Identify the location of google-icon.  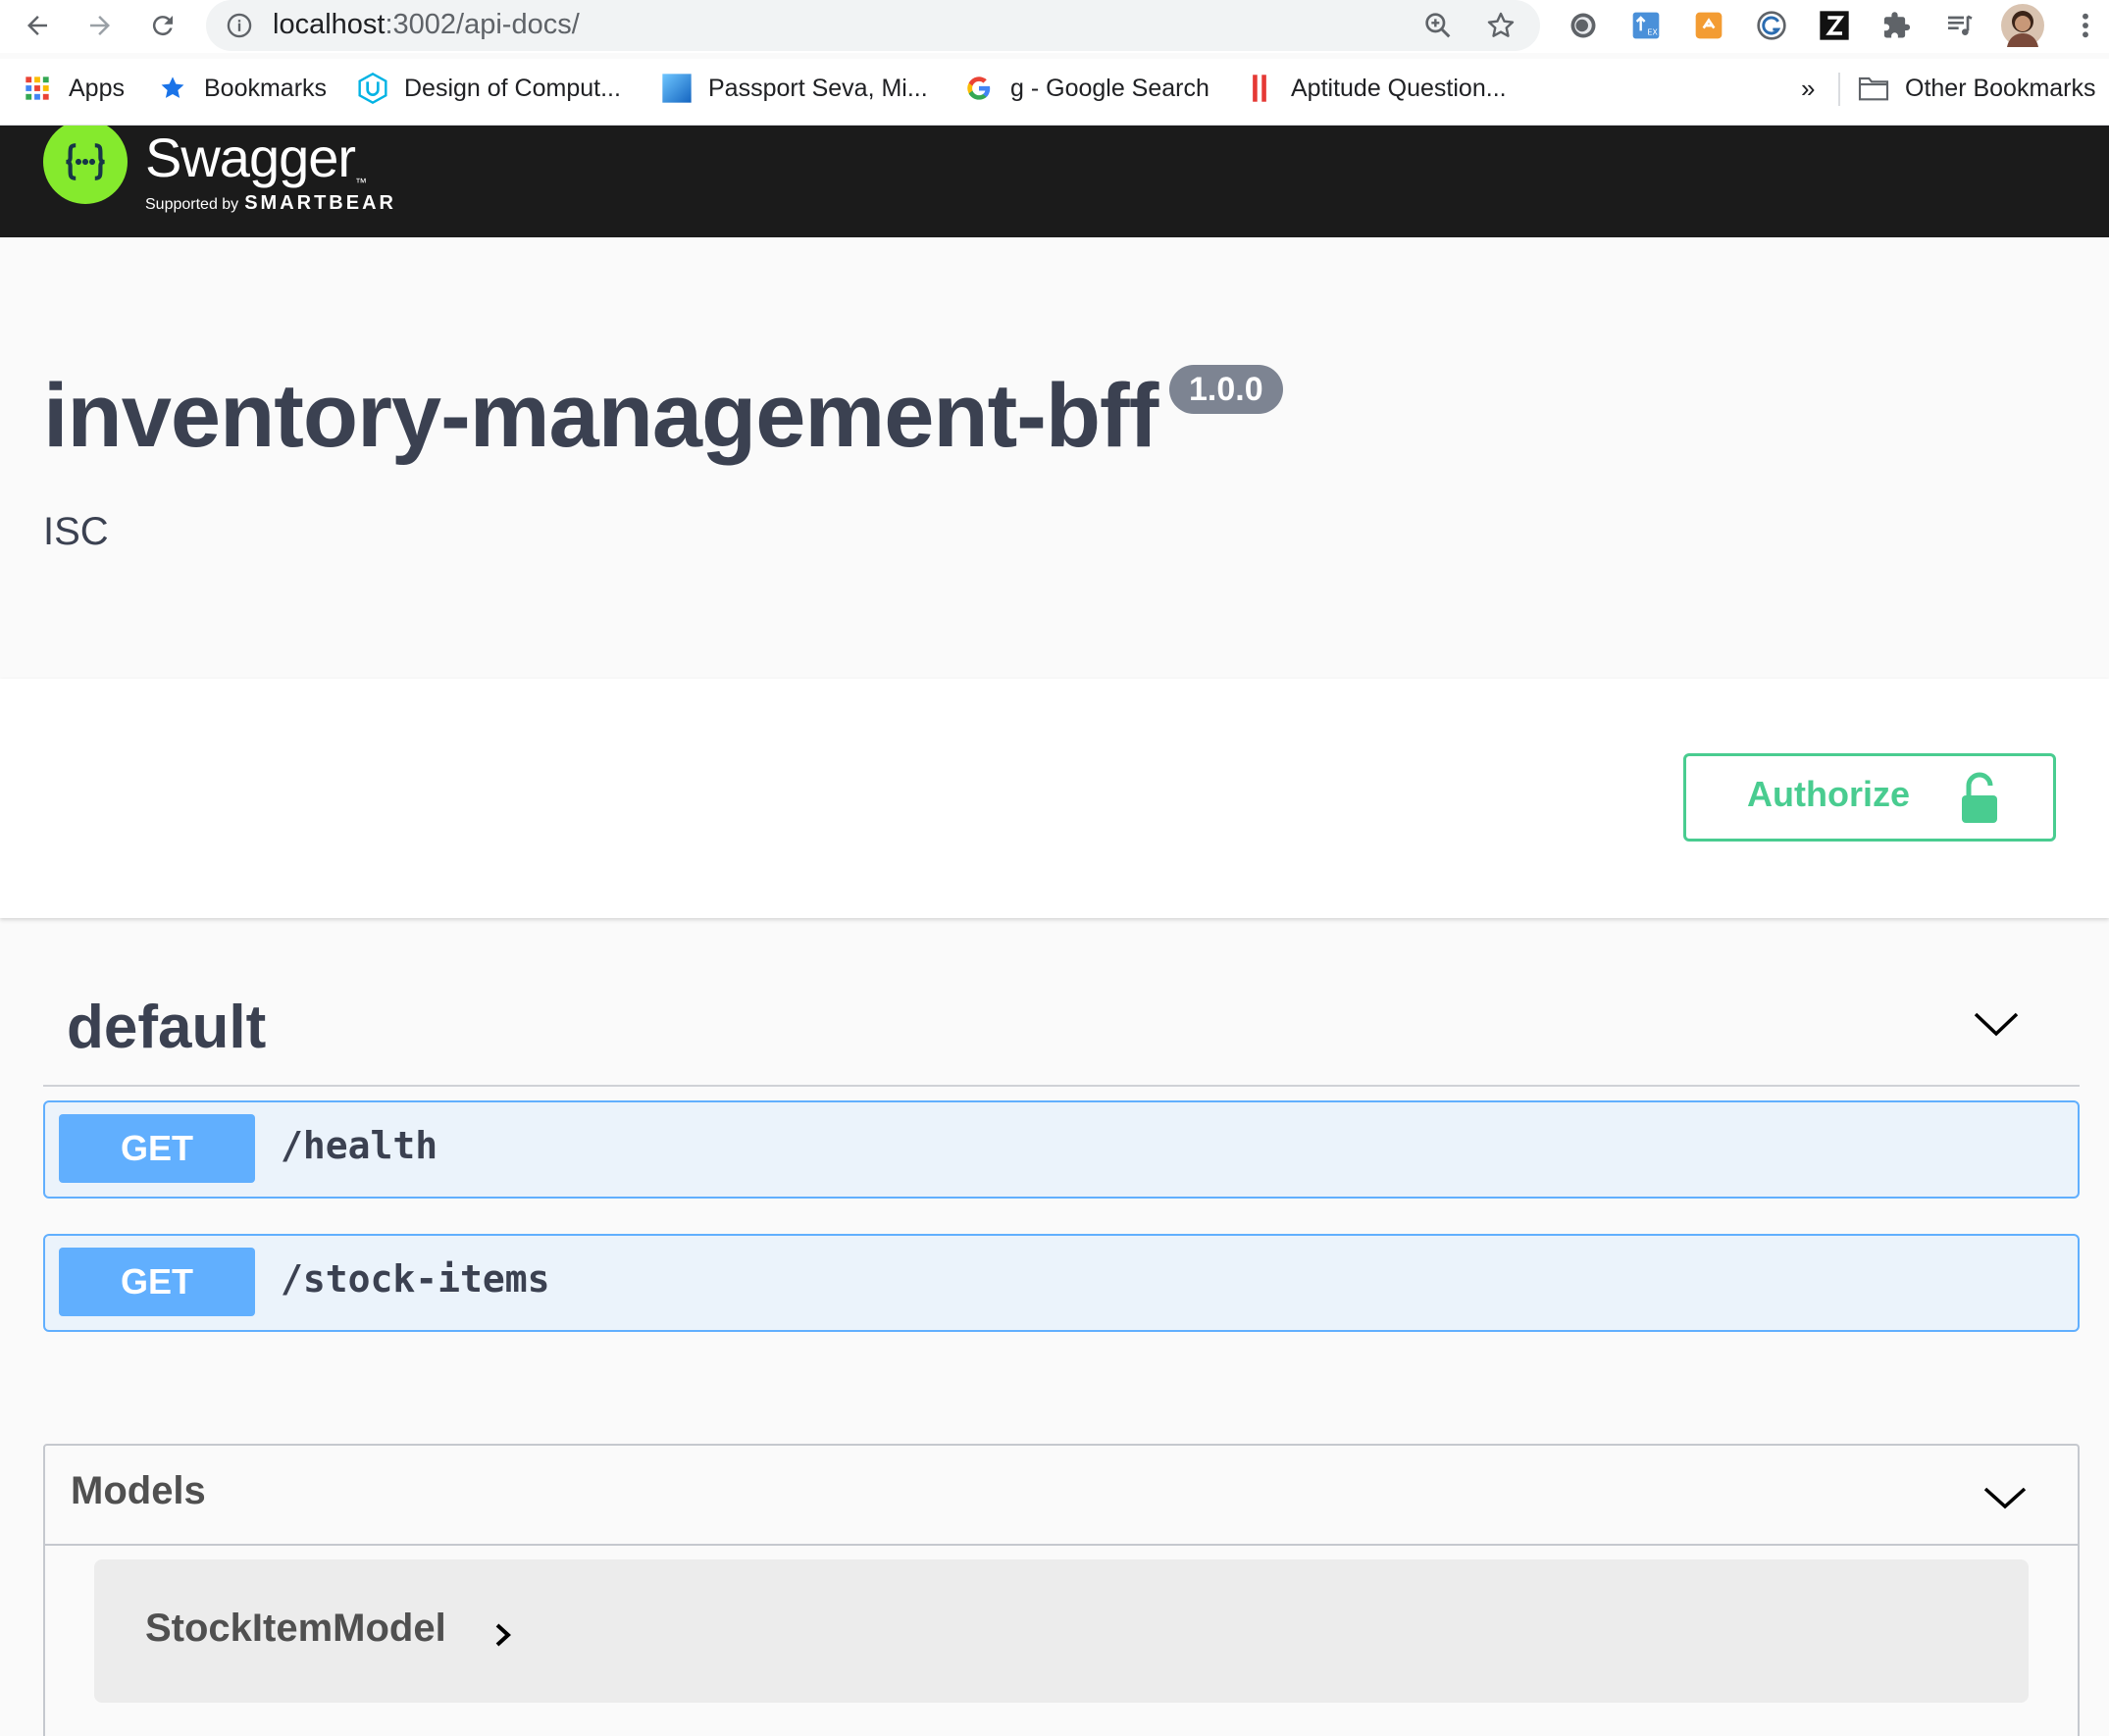
(979, 89).